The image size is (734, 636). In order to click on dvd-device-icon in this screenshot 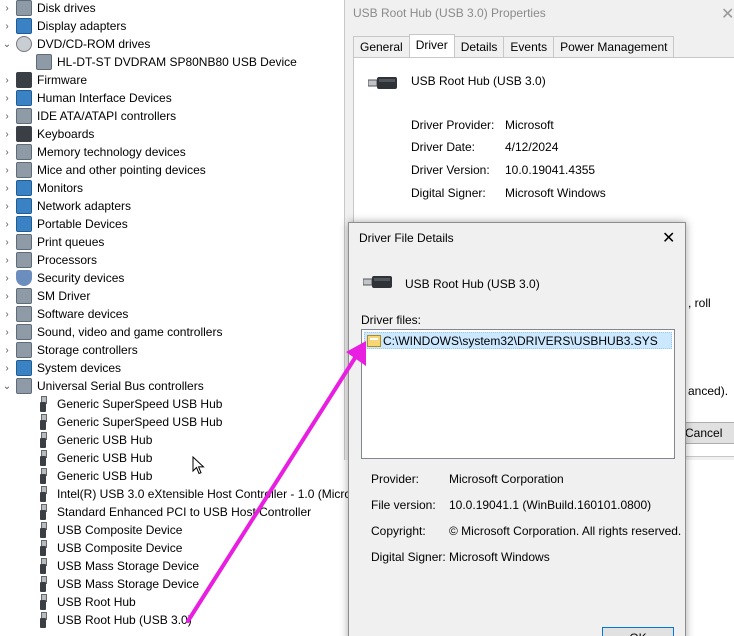, I will do `click(44, 62)`.